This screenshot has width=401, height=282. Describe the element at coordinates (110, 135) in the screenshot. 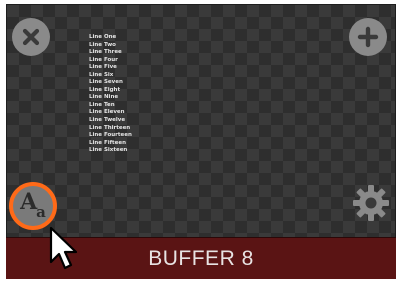

I see `text-line: Line Fourteen` at that location.